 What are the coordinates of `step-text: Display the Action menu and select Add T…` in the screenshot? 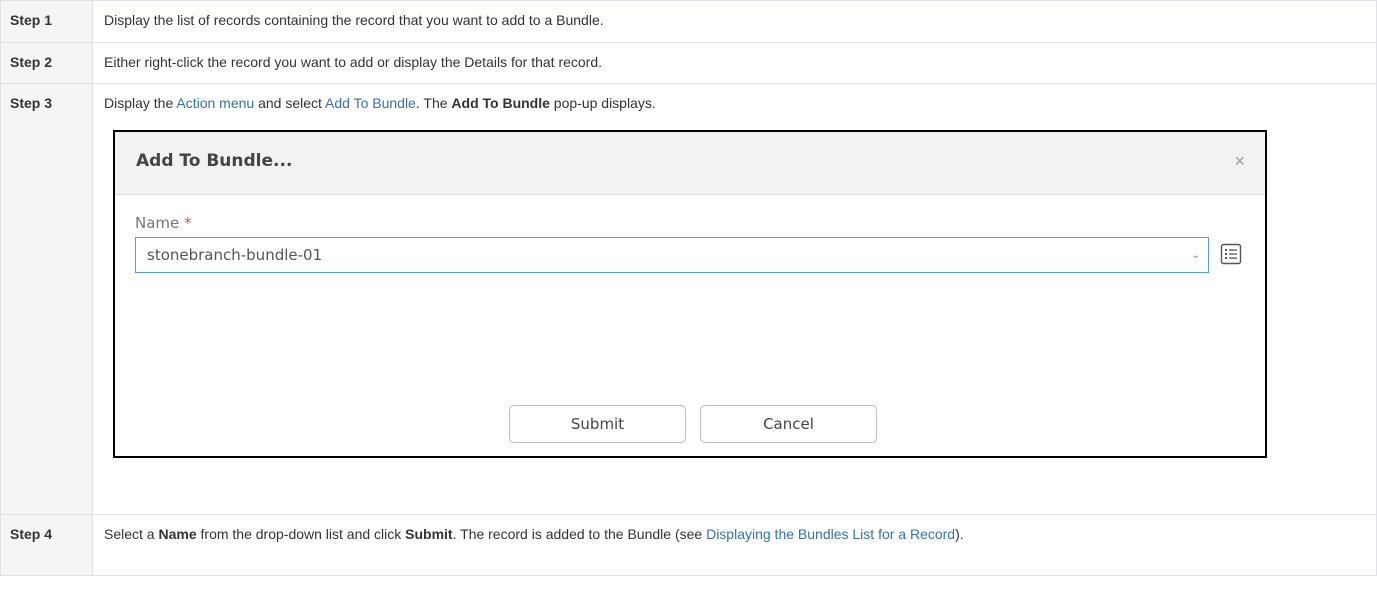 It's located at (380, 103).